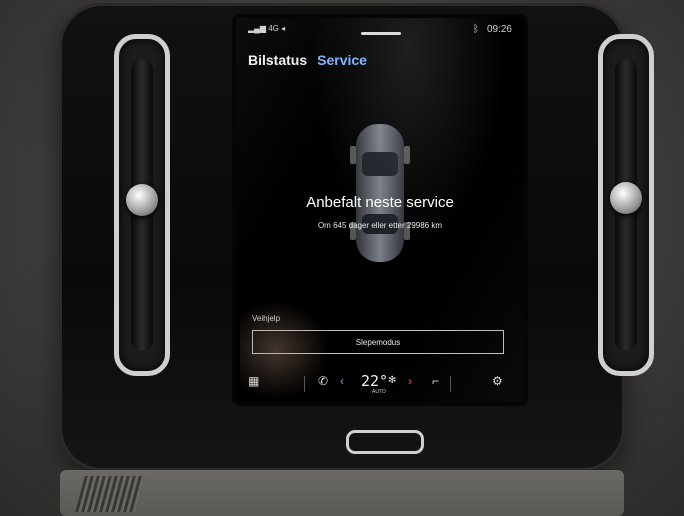  Describe the element at coordinates (435, 381) in the screenshot. I see `seat-heat-icon: ⌐` at that location.